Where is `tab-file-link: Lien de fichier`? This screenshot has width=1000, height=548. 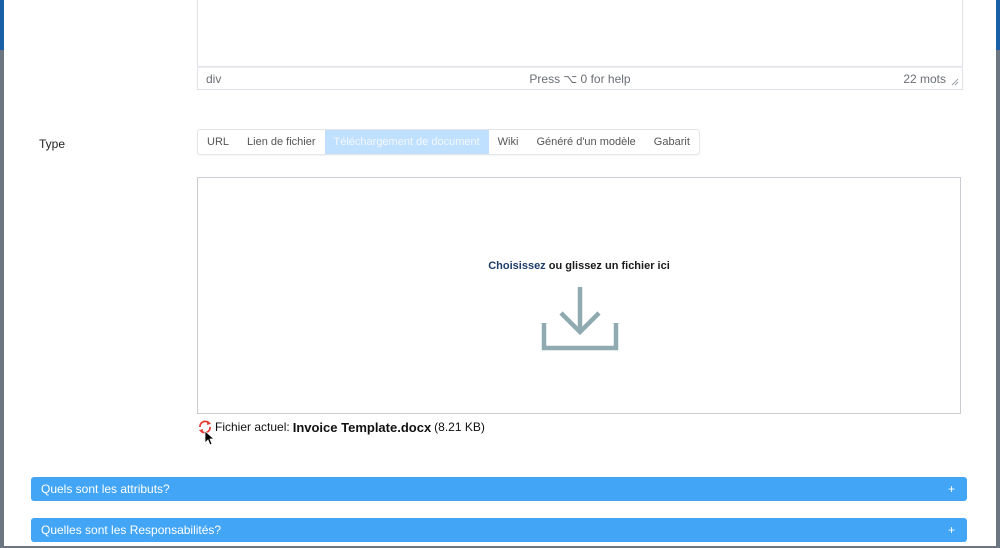 tab-file-link: Lien de fichier is located at coordinates (281, 142).